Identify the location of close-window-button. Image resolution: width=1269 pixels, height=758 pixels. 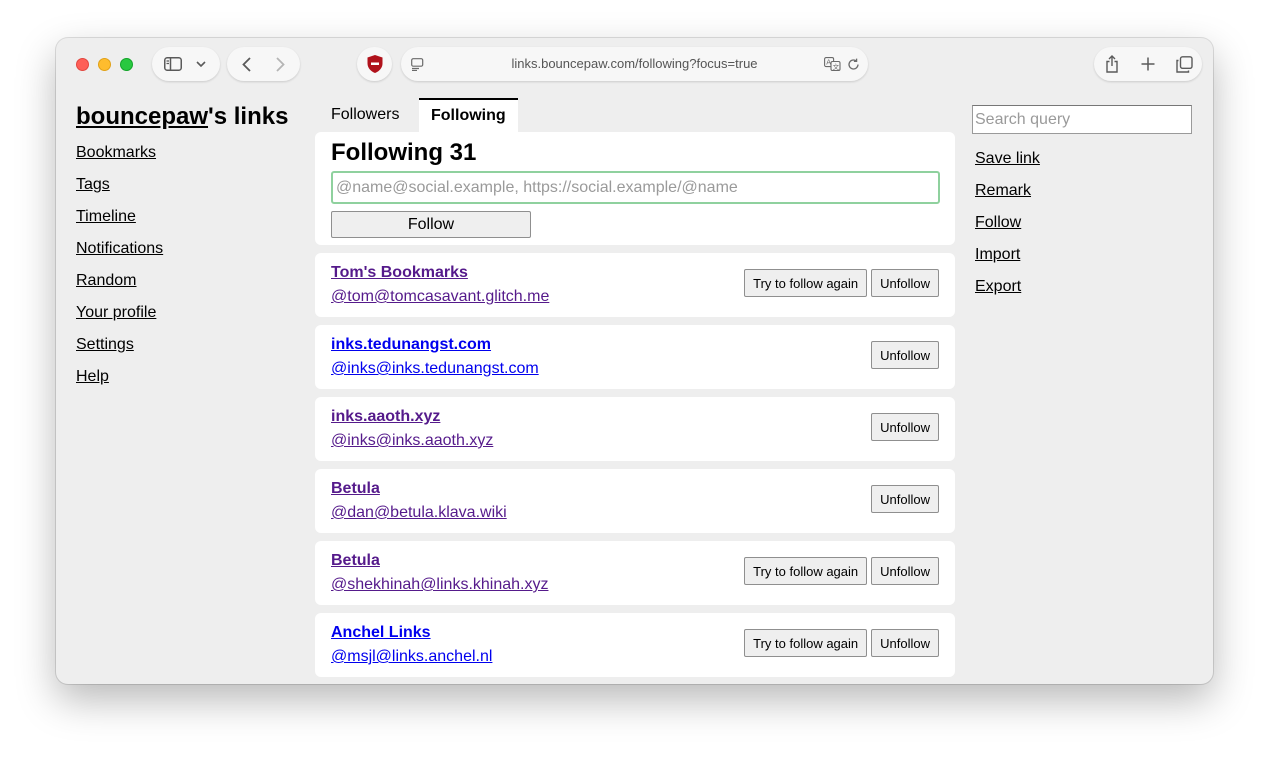
(82, 64).